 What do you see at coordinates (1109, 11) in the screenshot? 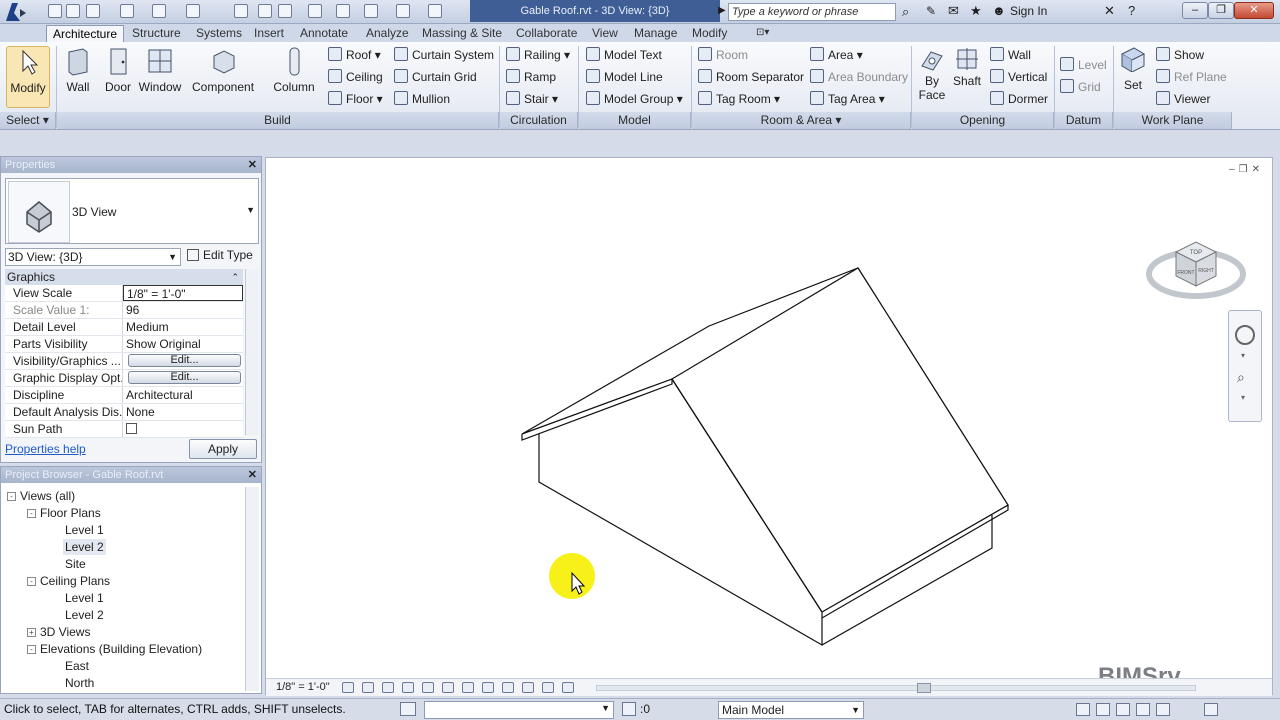
I see `exchange-apps-icon: ✕` at bounding box center [1109, 11].